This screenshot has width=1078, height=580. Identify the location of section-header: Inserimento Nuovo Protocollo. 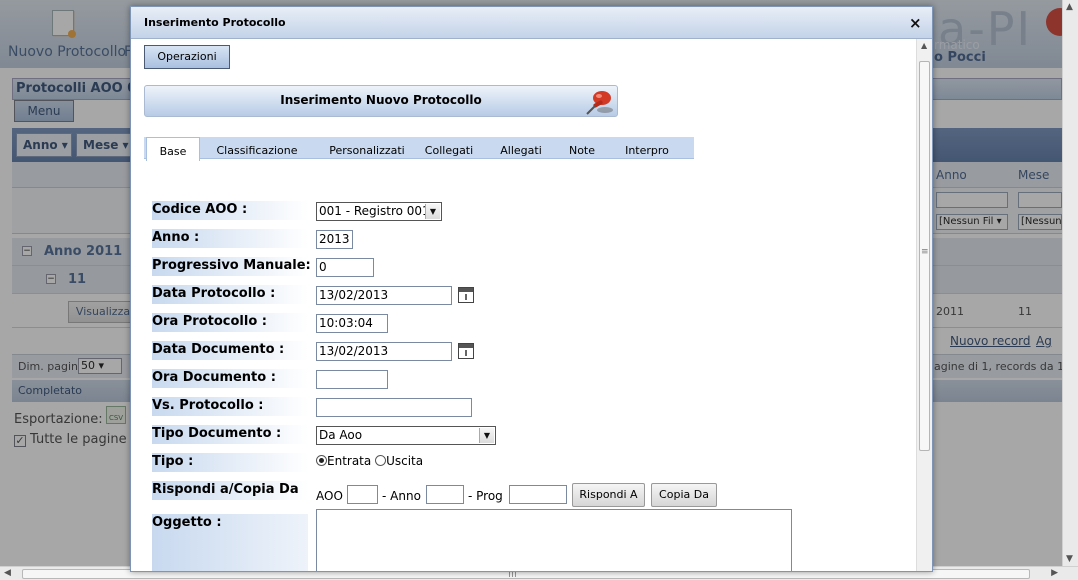
(381, 101).